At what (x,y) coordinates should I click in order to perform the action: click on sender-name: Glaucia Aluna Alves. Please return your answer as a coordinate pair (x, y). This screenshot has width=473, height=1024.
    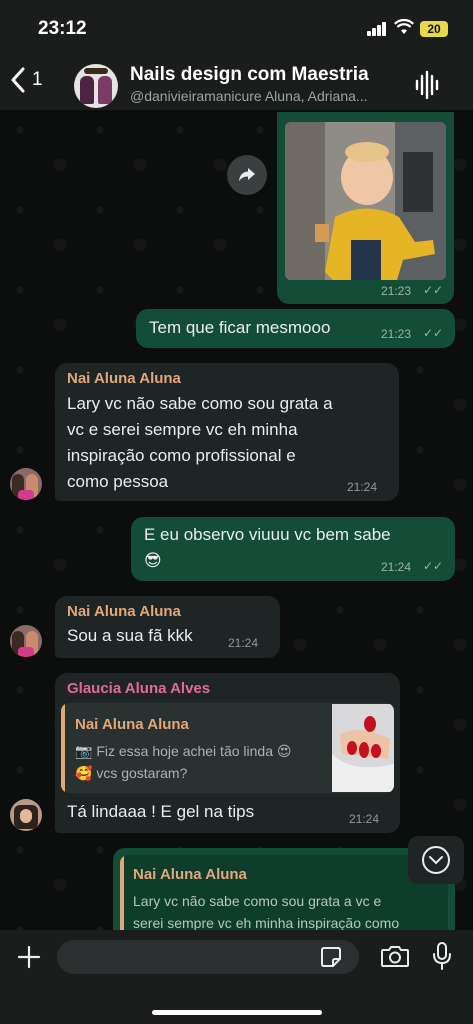
    Looking at the image, I should click on (138, 688).